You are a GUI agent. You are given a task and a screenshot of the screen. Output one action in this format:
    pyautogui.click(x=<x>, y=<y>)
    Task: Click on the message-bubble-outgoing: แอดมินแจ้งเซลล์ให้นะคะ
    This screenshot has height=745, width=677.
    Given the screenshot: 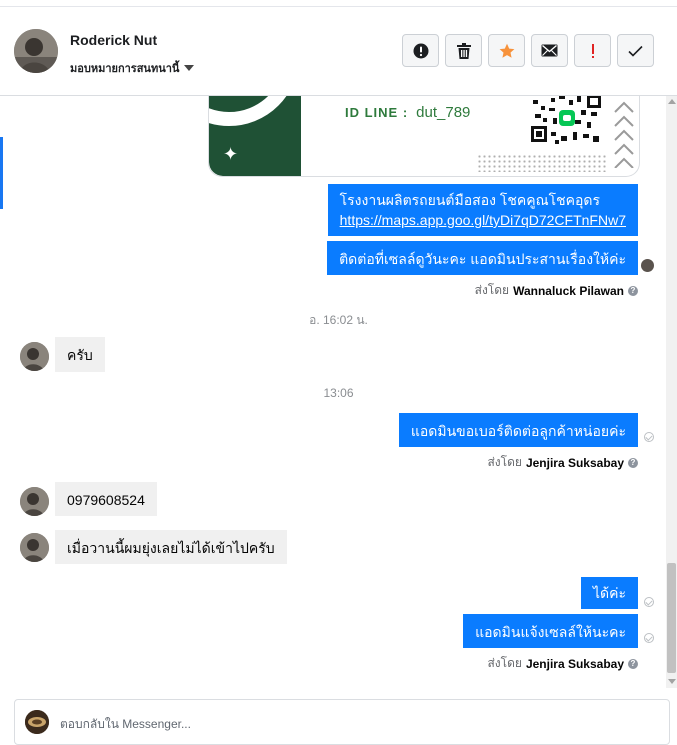 What is the action you would take?
    pyautogui.click(x=550, y=631)
    